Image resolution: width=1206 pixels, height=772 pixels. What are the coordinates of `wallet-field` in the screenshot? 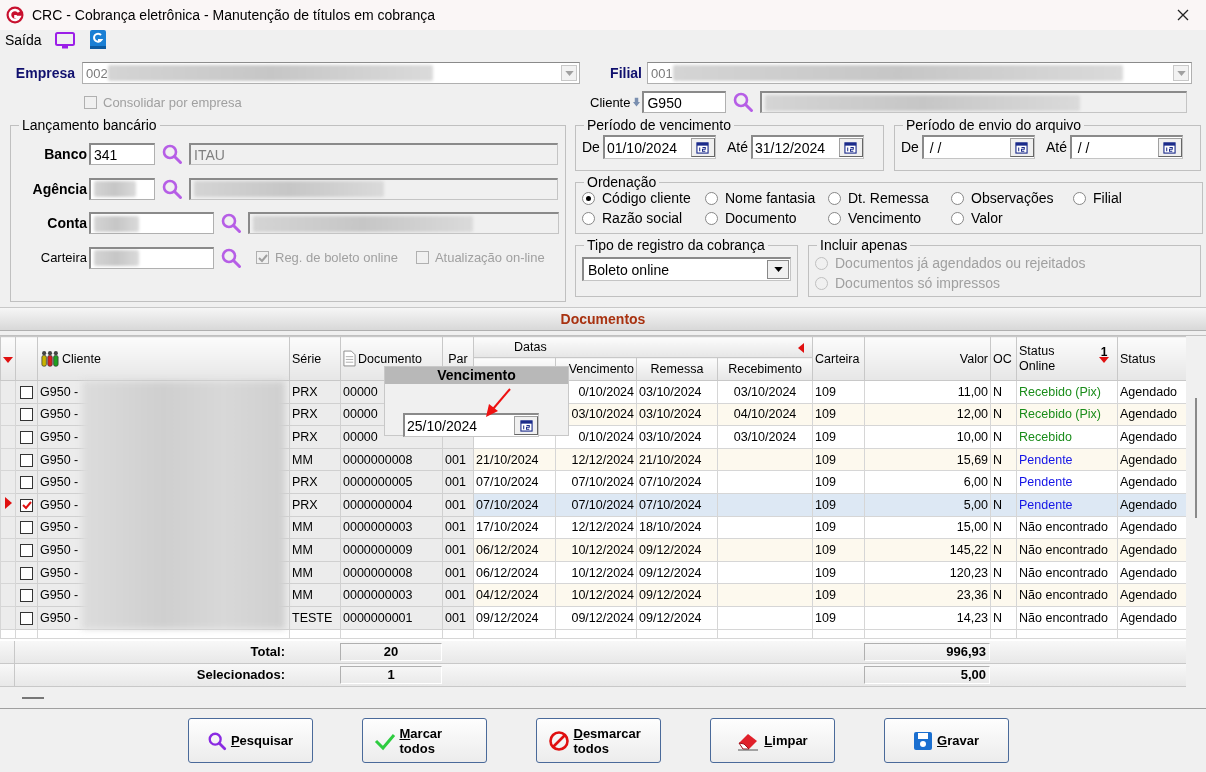 It's located at (151, 257).